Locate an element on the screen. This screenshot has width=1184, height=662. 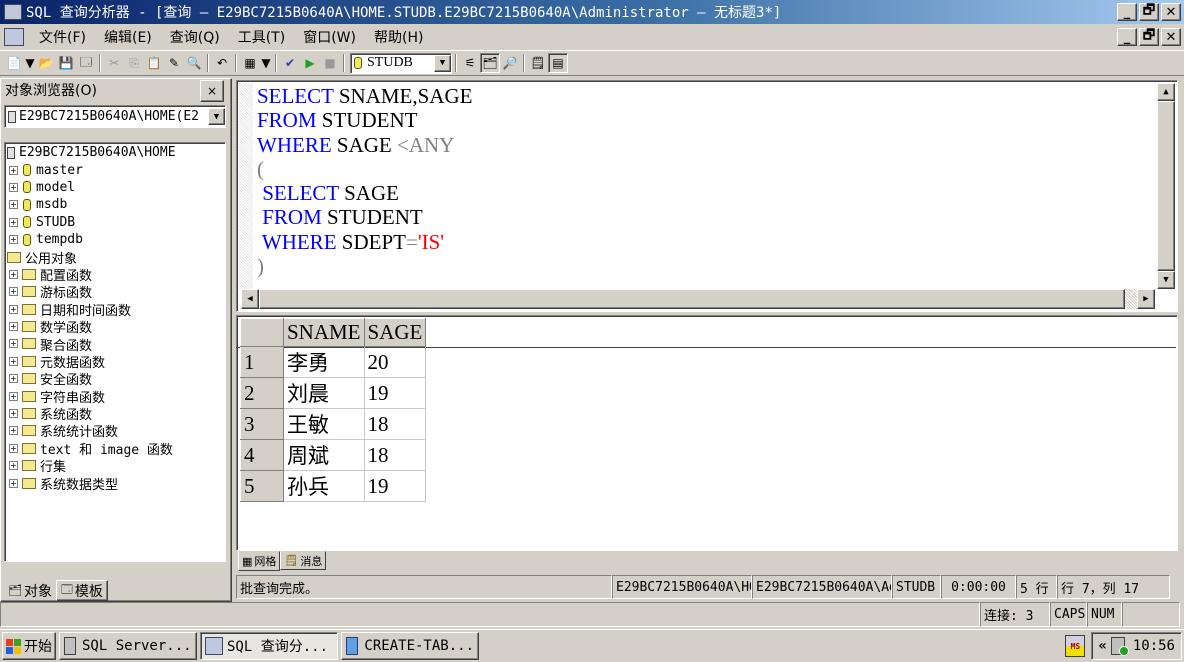
menu-file: 文件(F) is located at coordinates (62, 37).